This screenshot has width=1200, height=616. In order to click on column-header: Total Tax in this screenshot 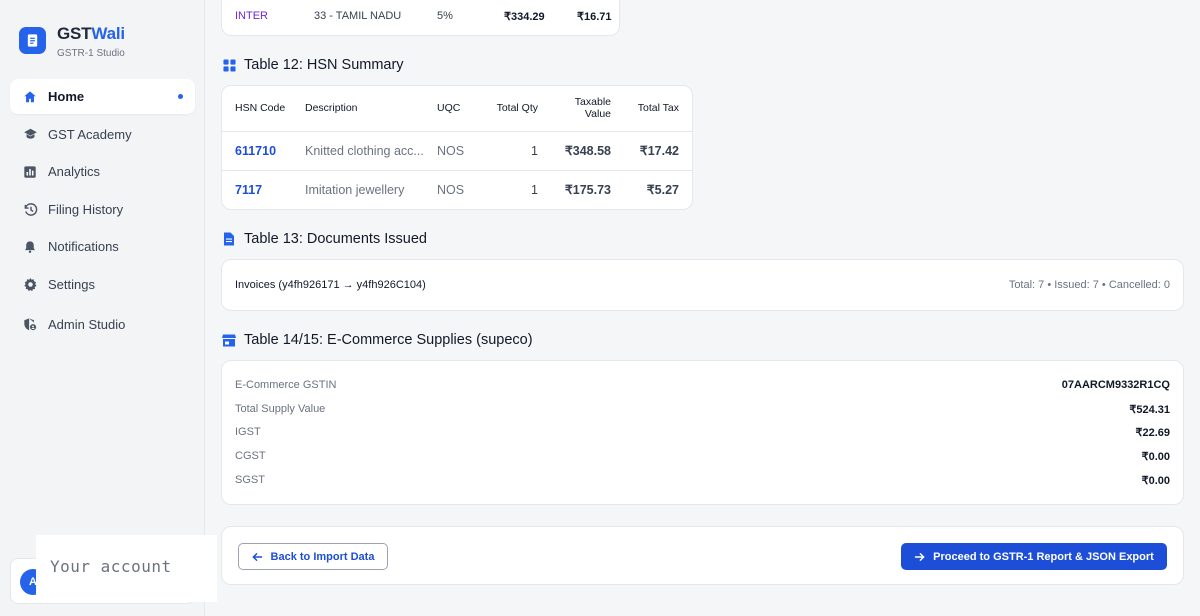, I will do `click(658, 109)`.